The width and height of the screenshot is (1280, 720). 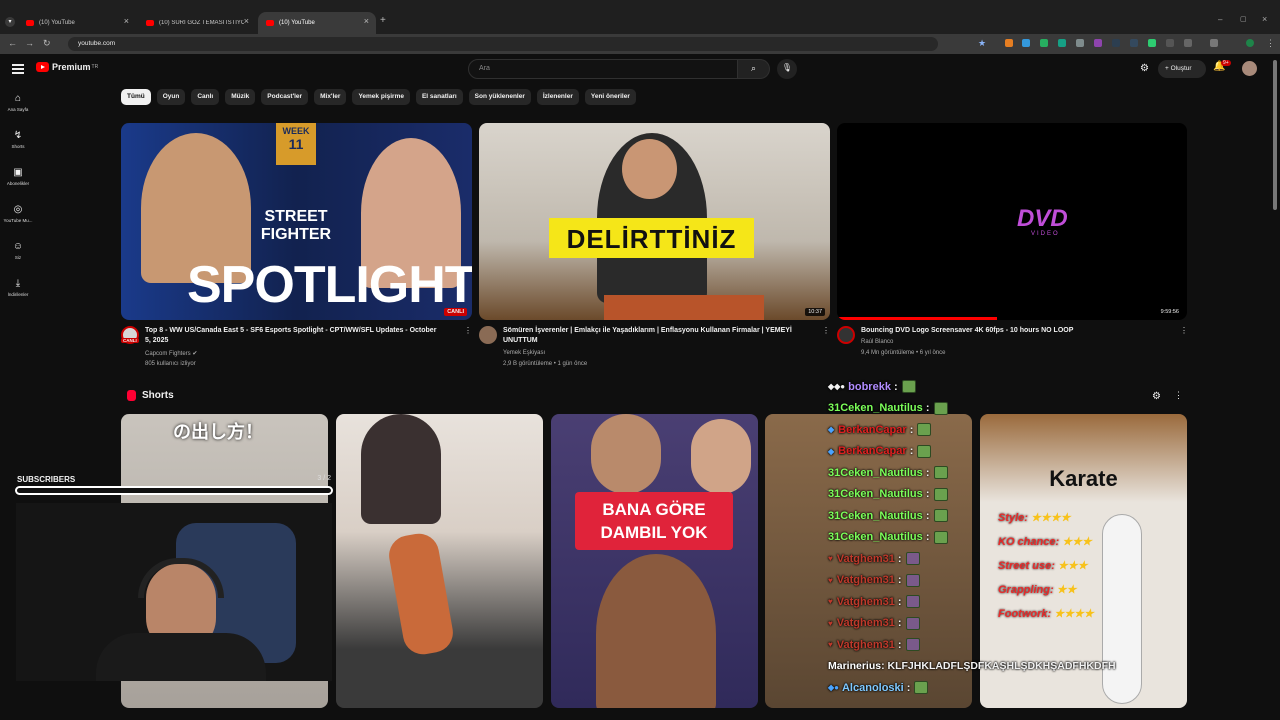 I want to click on title-line: UNUTTUM, so click(x=520, y=340).